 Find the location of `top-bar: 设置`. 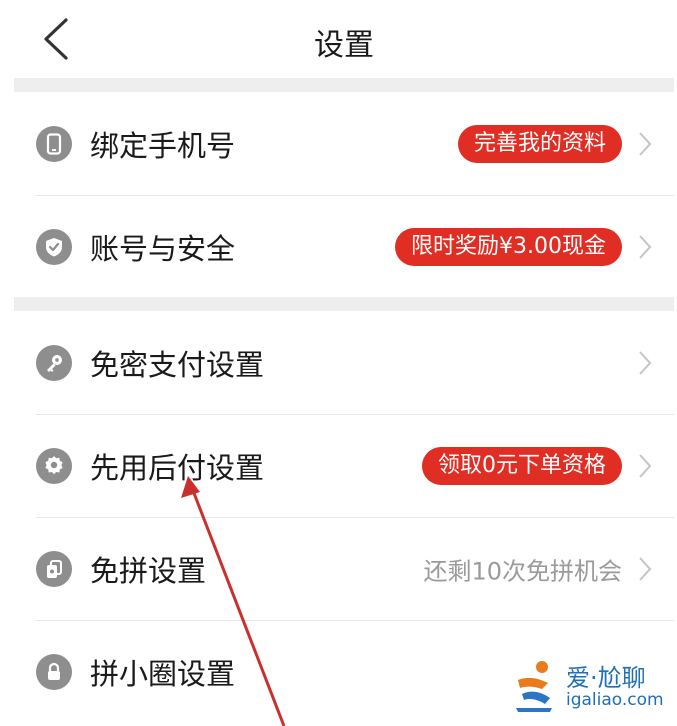

top-bar: 设置 is located at coordinates (344, 39).